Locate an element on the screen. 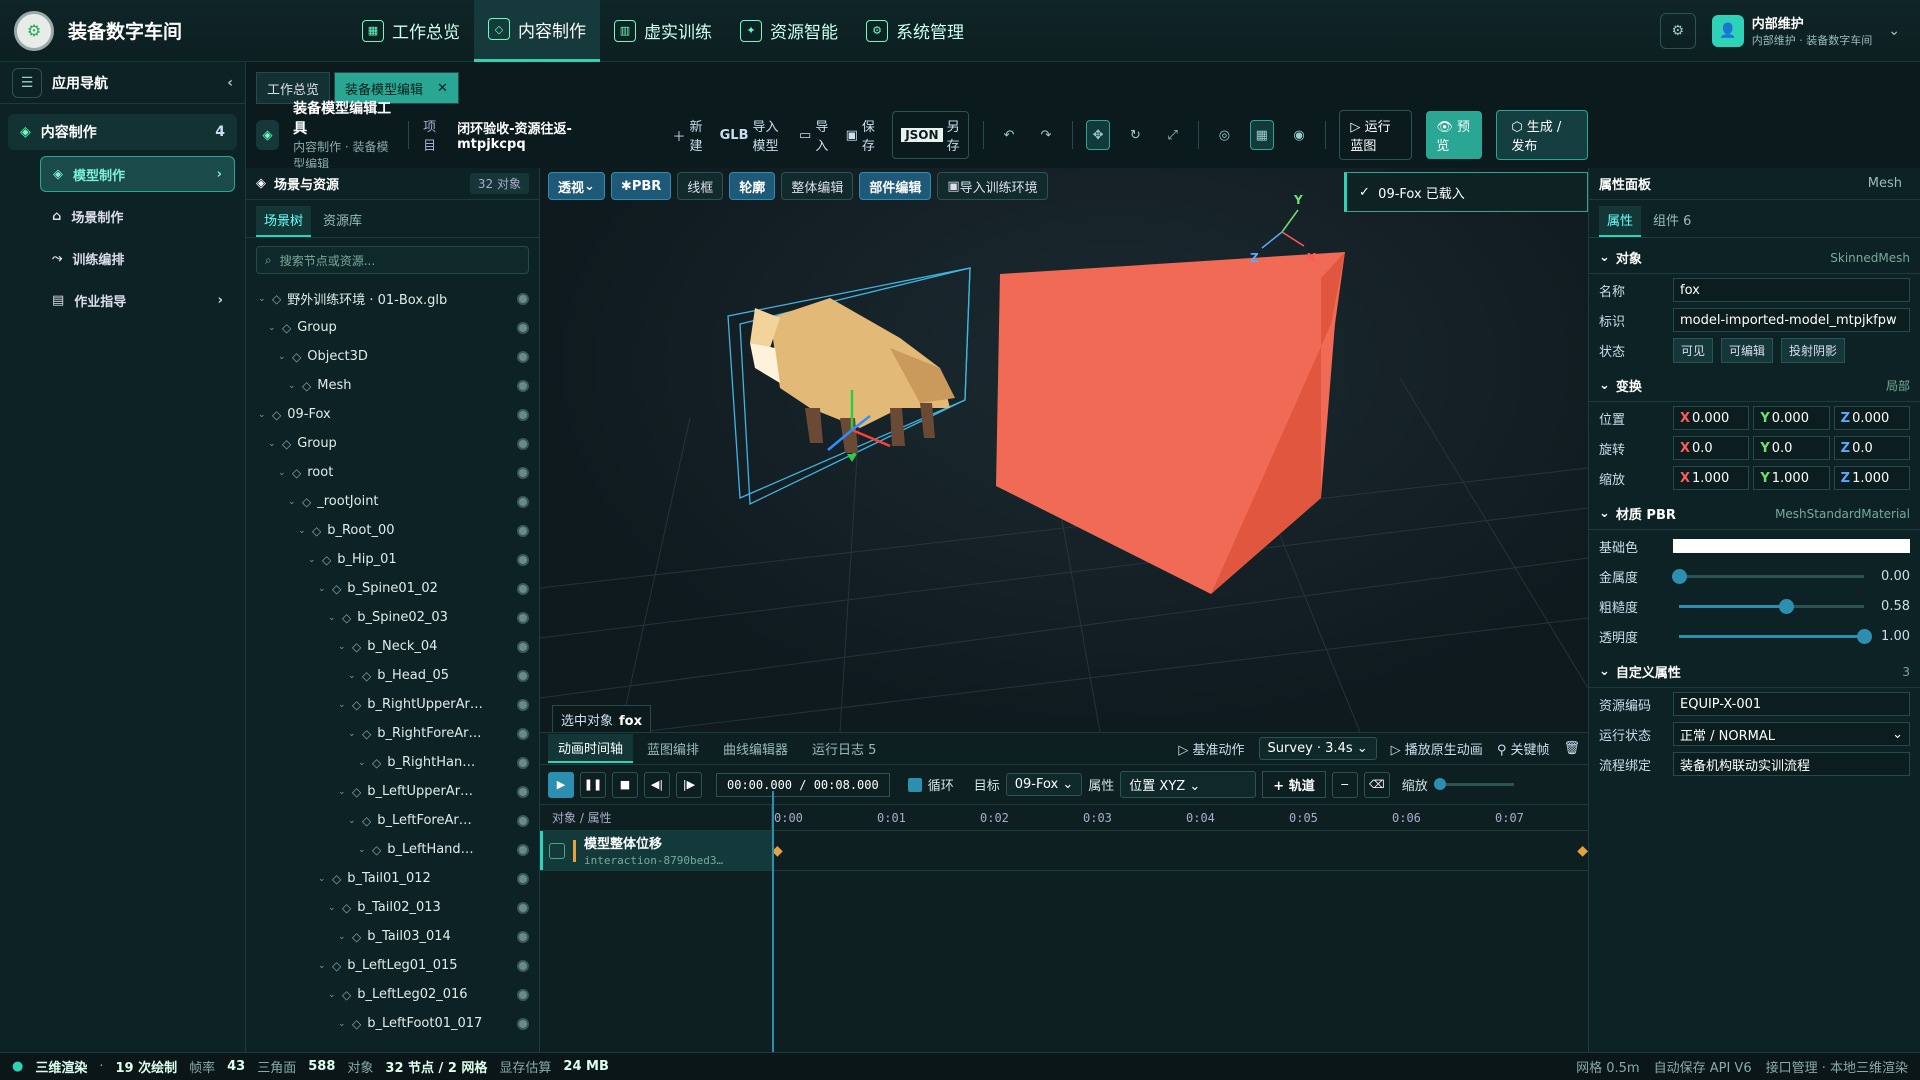 This screenshot has width=1920, height=1080. settings-button: ⚙ is located at coordinates (1677, 30).